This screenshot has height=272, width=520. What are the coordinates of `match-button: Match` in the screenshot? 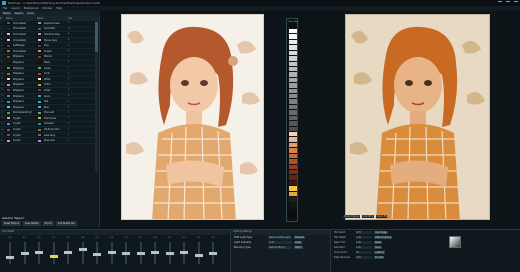 It's located at (298, 247).